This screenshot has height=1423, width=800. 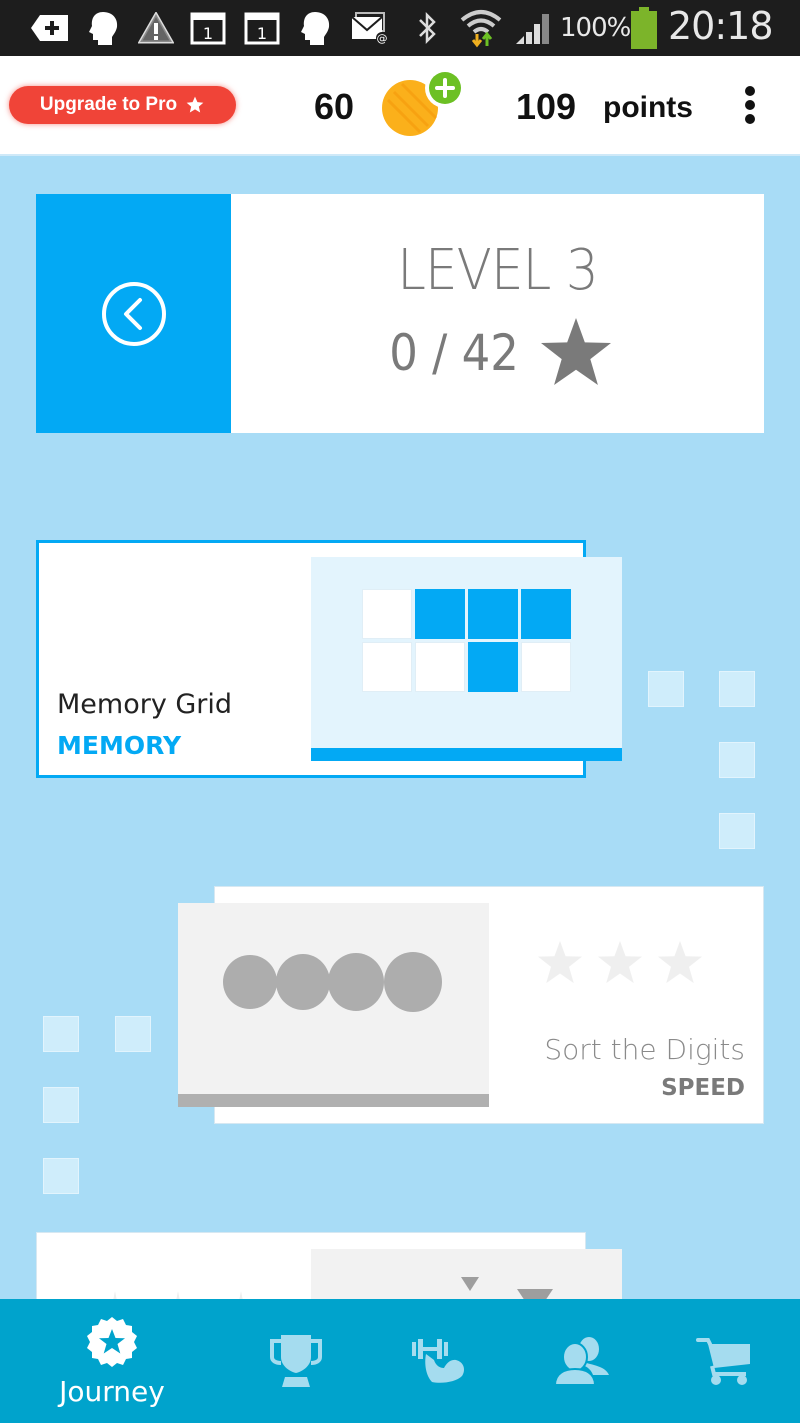 I want to click on points-count: 109, so click(x=546, y=106).